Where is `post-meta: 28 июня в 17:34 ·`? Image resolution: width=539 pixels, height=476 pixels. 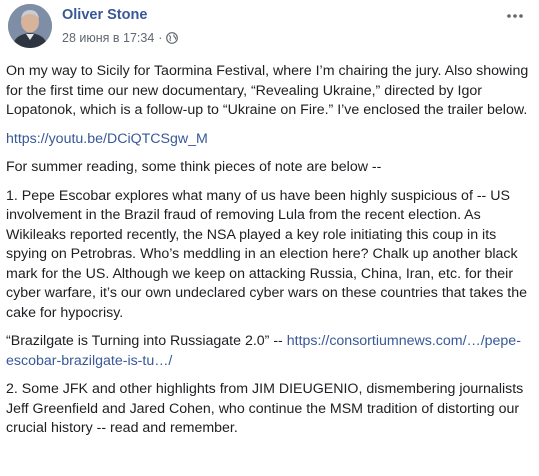
post-meta: 28 июня в 17:34 · is located at coordinates (120, 38).